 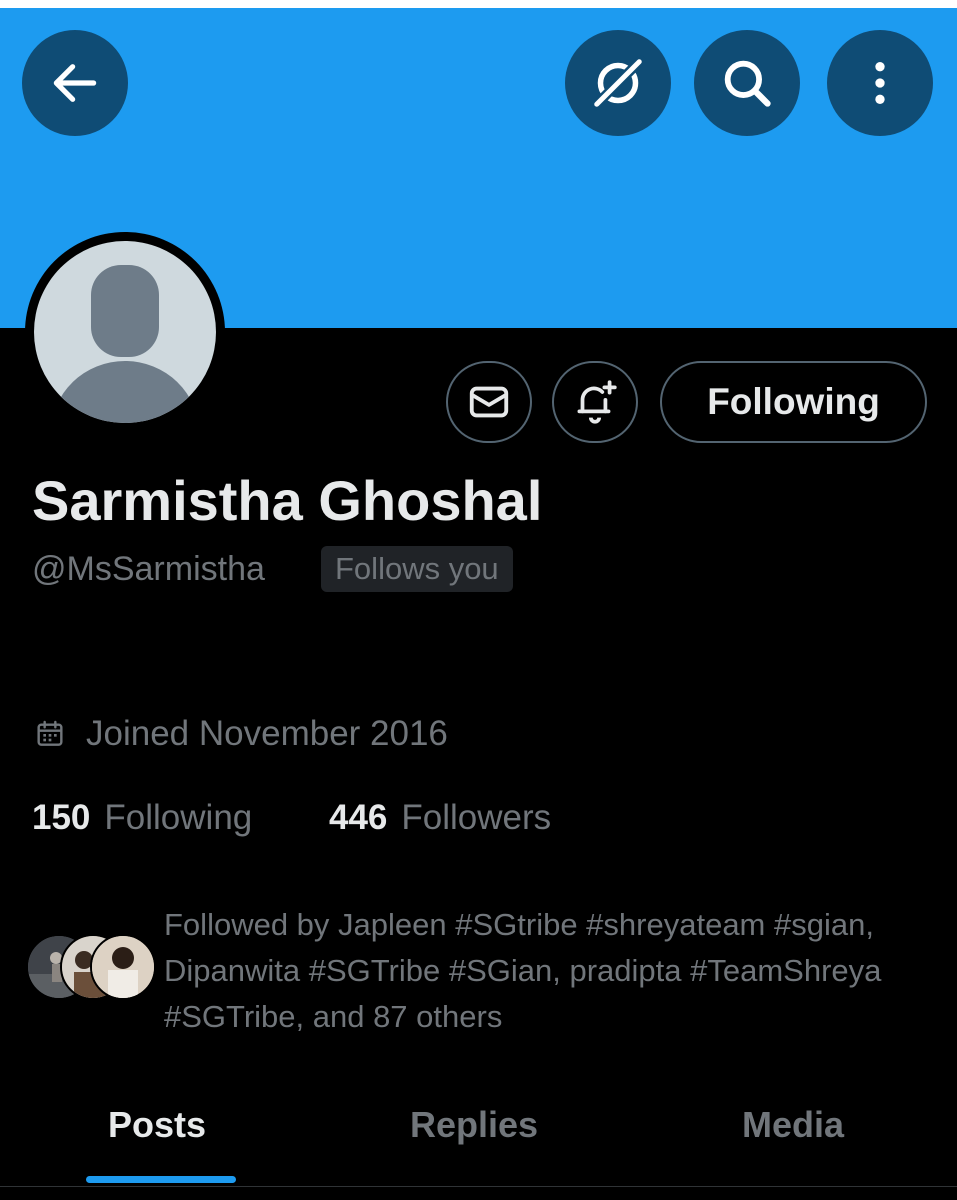 I want to click on followers-stat: 446 Followers, so click(x=440, y=818).